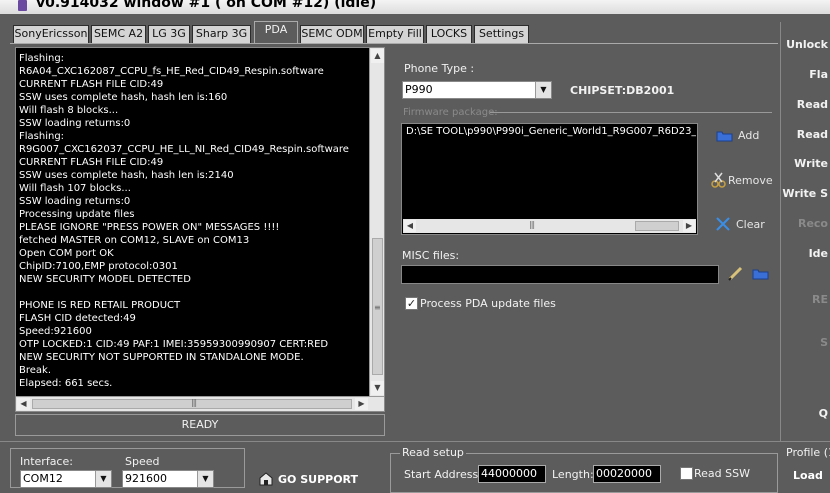 Image resolution: width=830 pixels, height=493 pixels. What do you see at coordinates (200, 403) in the screenshot?
I see `log-horizontal-scrollbar: ◀ ||| ▶` at bounding box center [200, 403].